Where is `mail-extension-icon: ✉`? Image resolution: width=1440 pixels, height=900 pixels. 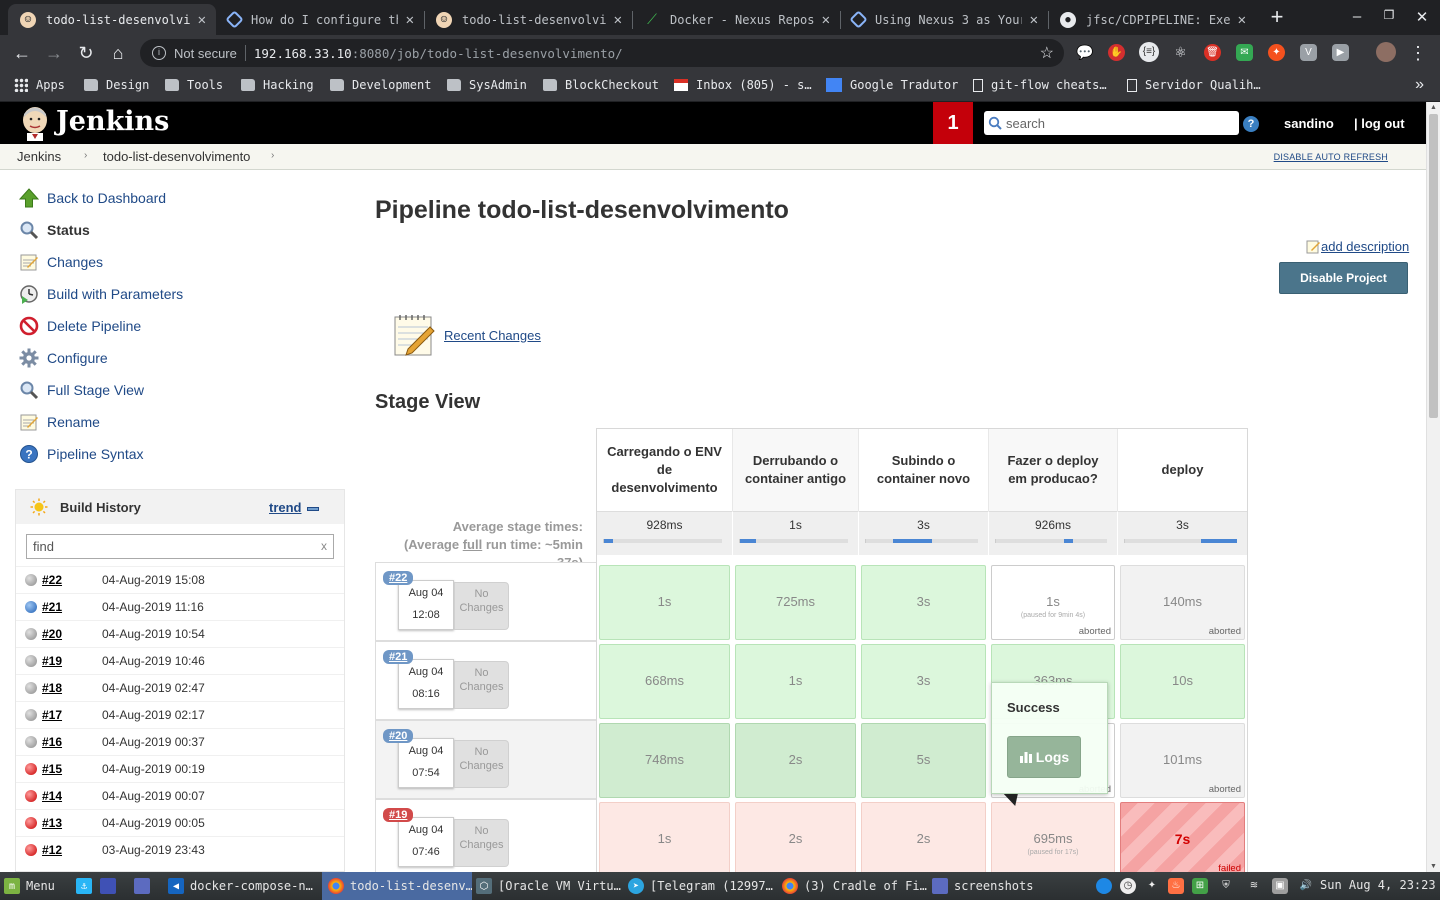 mail-extension-icon: ✉ is located at coordinates (1244, 52).